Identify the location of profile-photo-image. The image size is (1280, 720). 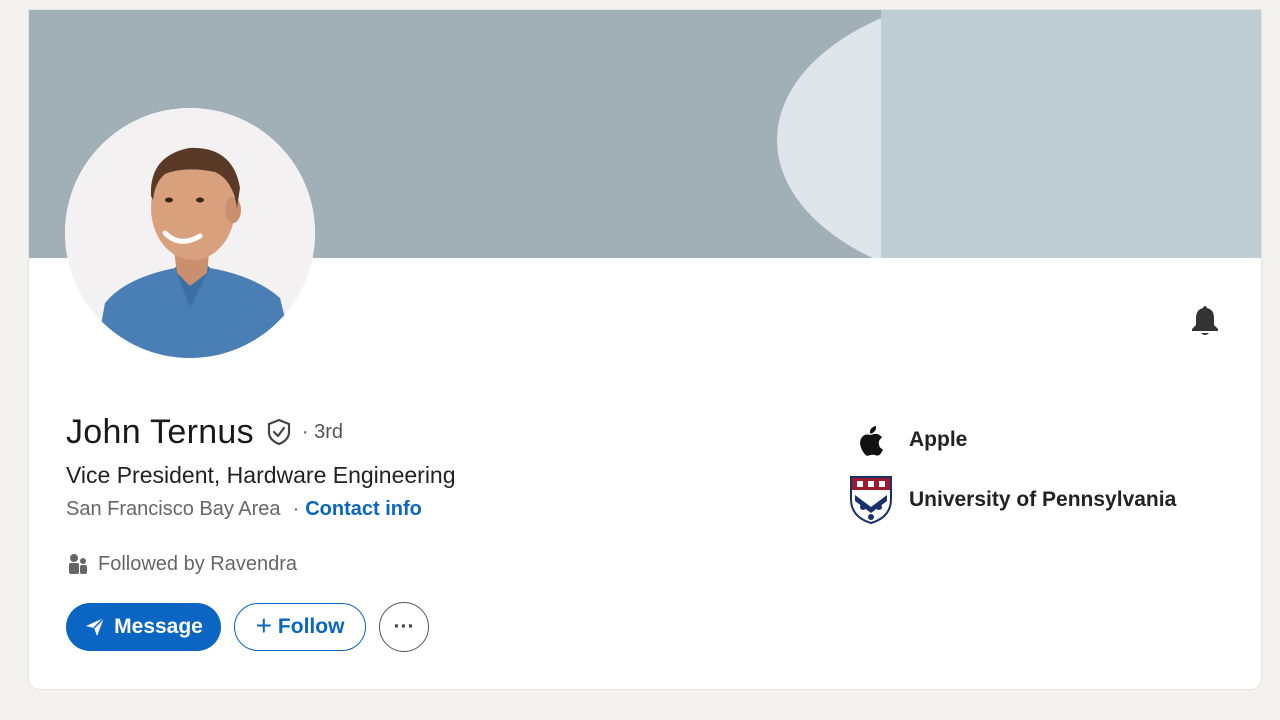
(190, 233).